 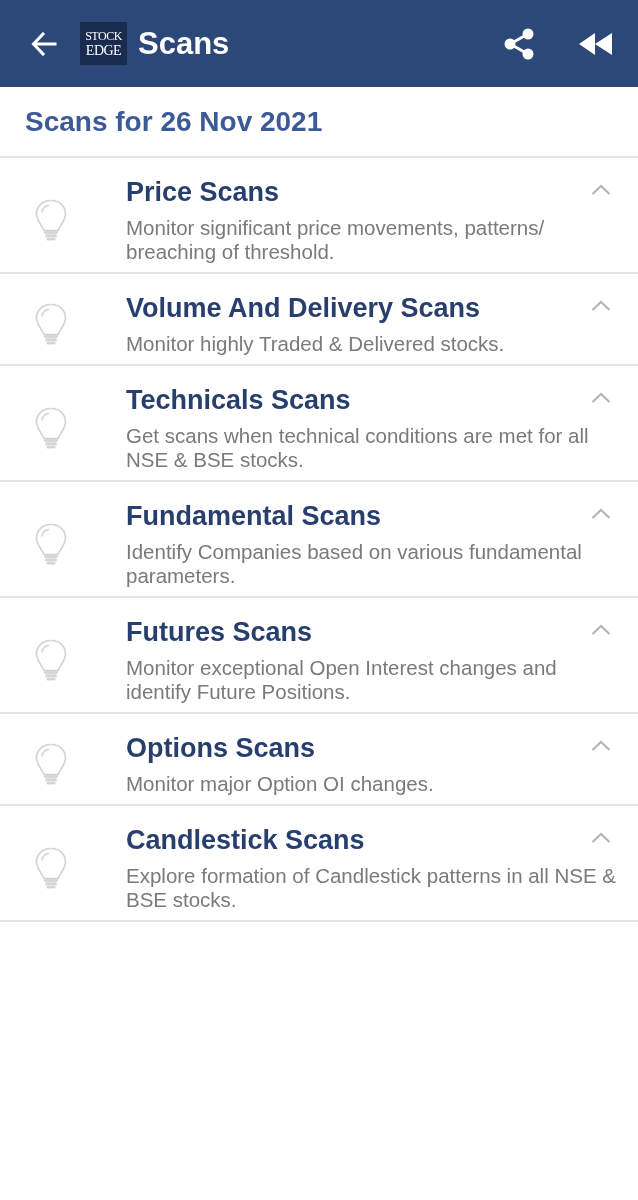 What do you see at coordinates (336, 240) in the screenshot?
I see `scan-category-description: Monitor significant price movements, patterns/ breaching of threshold.` at bounding box center [336, 240].